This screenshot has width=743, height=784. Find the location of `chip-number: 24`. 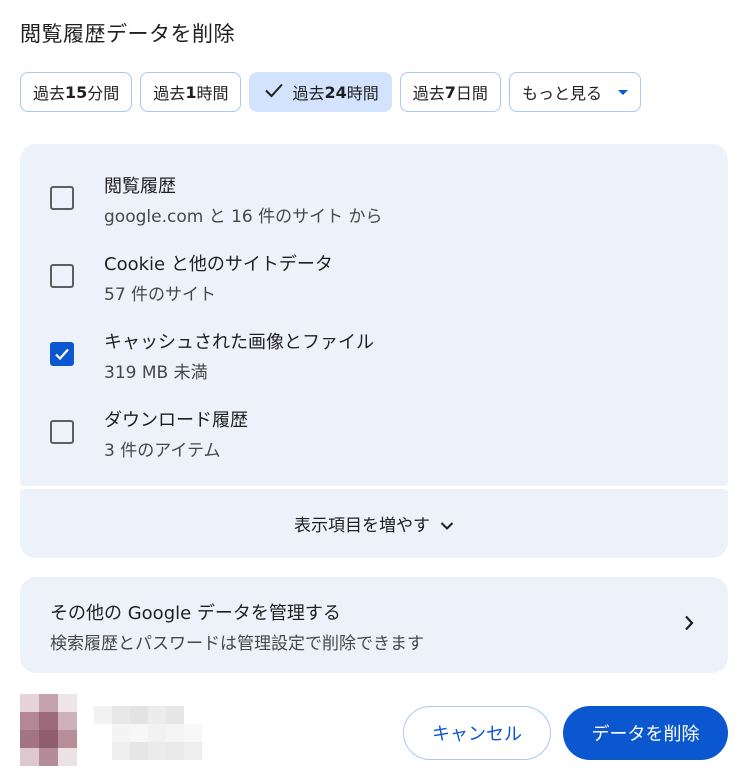

chip-number: 24 is located at coordinates (335, 92).